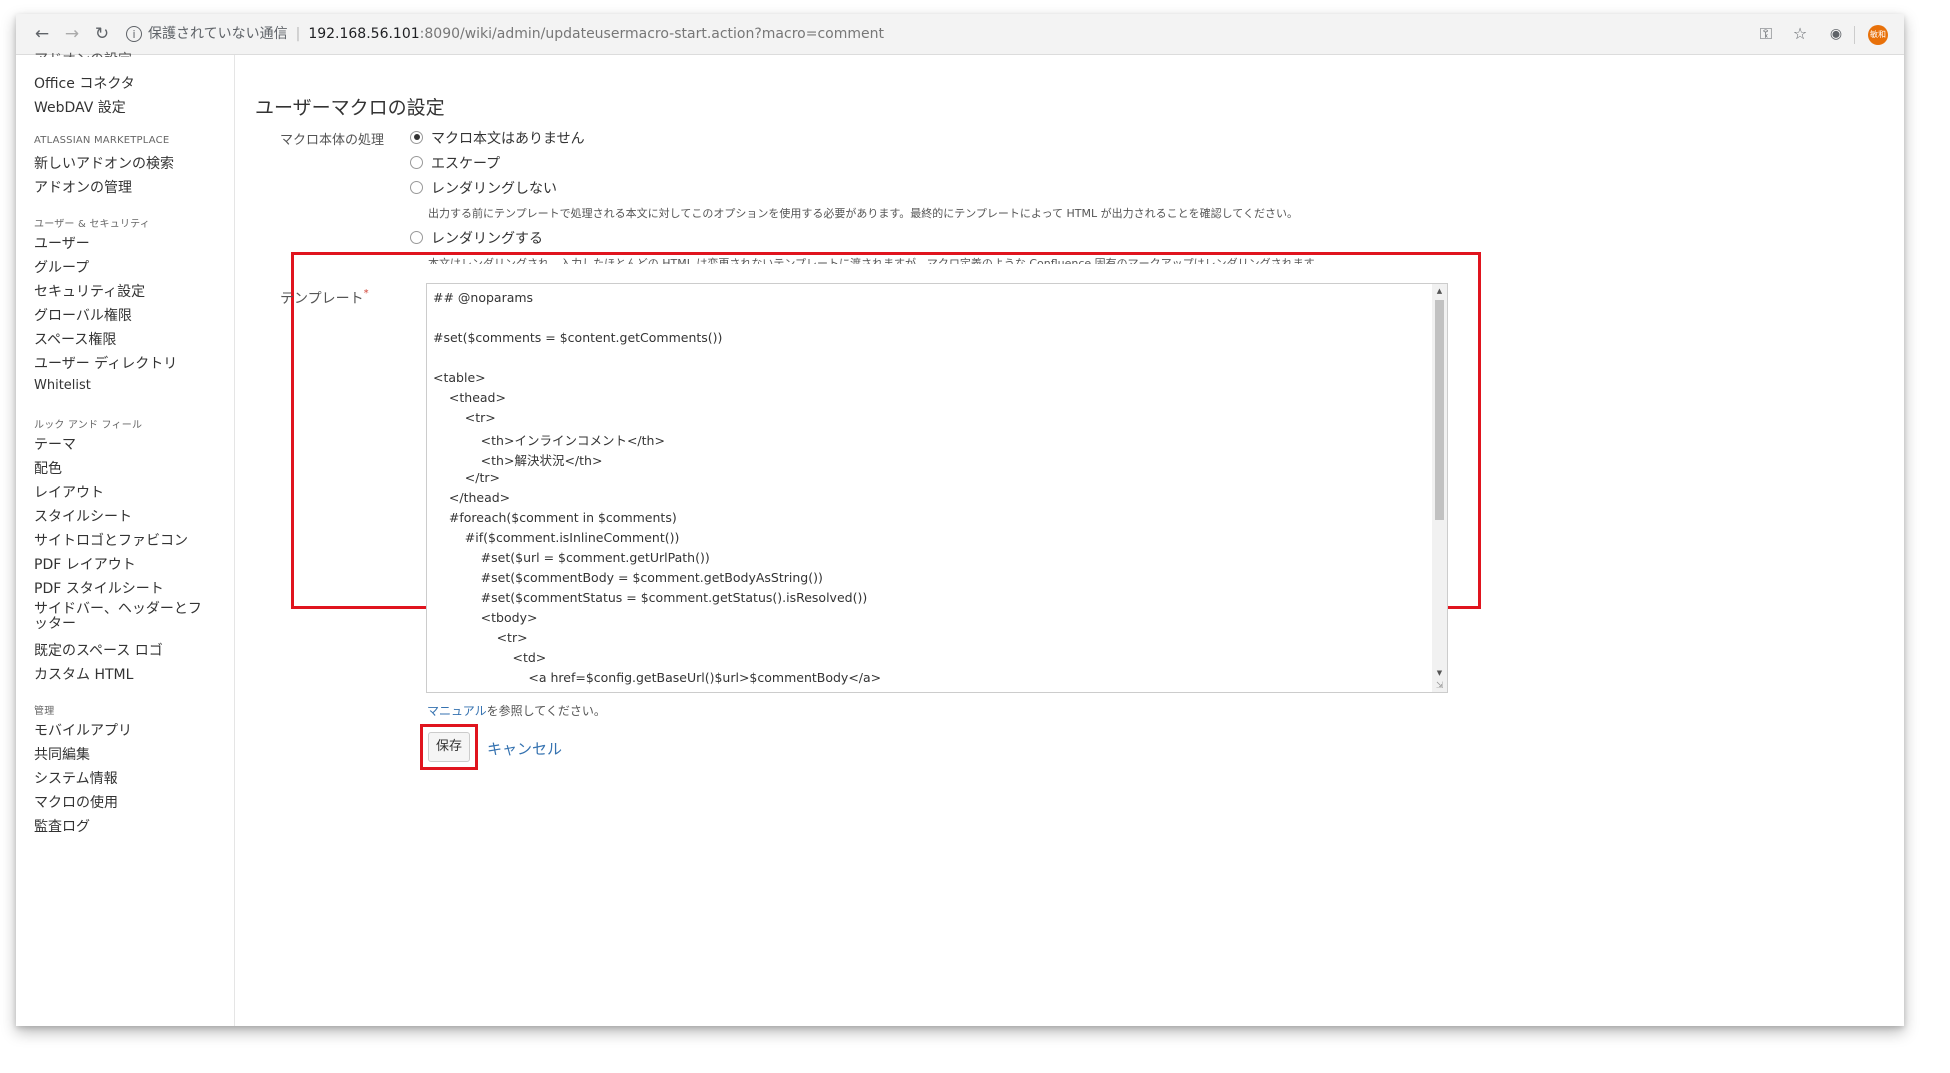 Image resolution: width=1950 pixels, height=1073 pixels. Describe the element at coordinates (472, 497) in the screenshot. I see `template-code-line: </thead>` at that location.